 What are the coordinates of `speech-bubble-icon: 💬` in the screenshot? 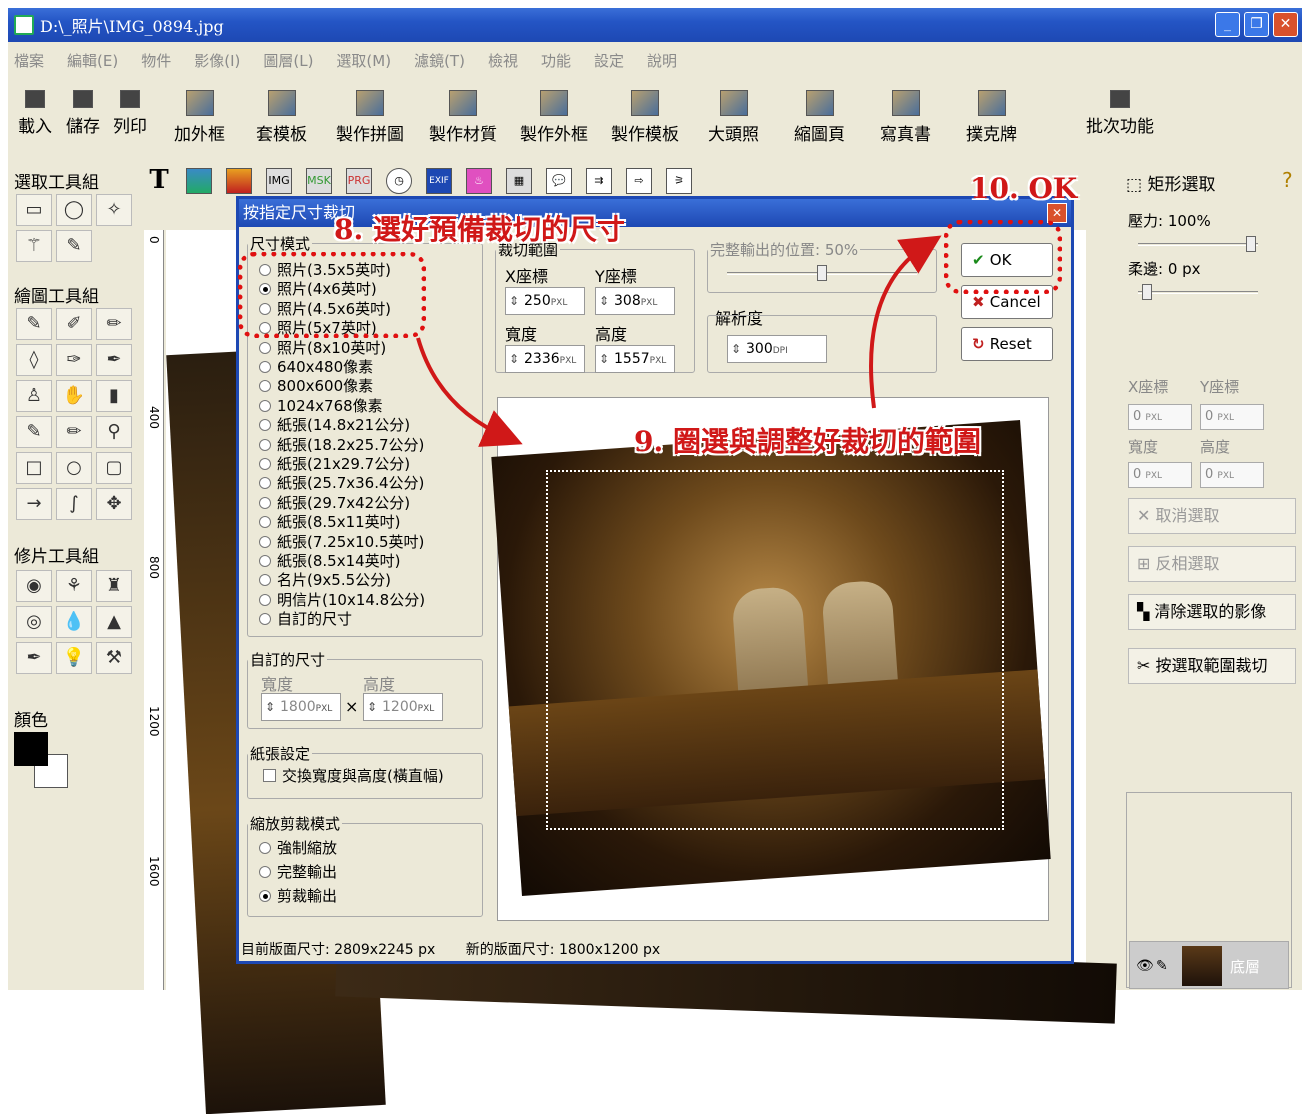 It's located at (559, 181).